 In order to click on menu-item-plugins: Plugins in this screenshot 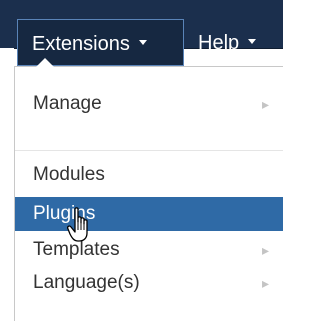, I will do `click(149, 214)`.